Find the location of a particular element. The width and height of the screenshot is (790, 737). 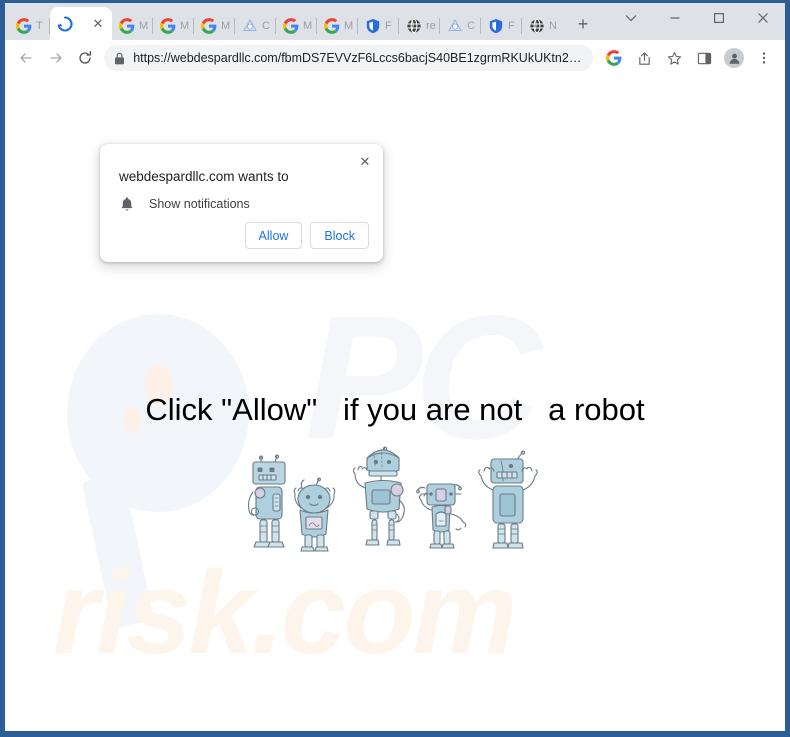

tab-5: C is located at coordinates (255, 25).